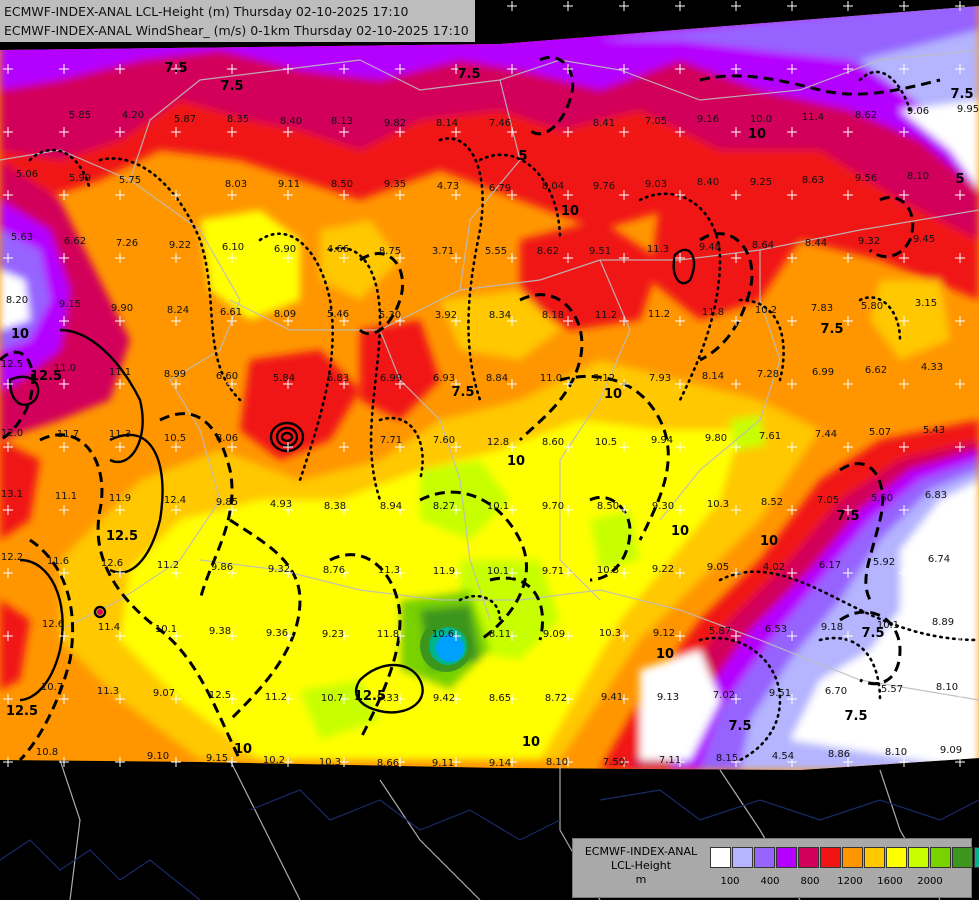 This screenshot has width=979, height=900. I want to click on grid-value: 13.1, so click(12, 494).